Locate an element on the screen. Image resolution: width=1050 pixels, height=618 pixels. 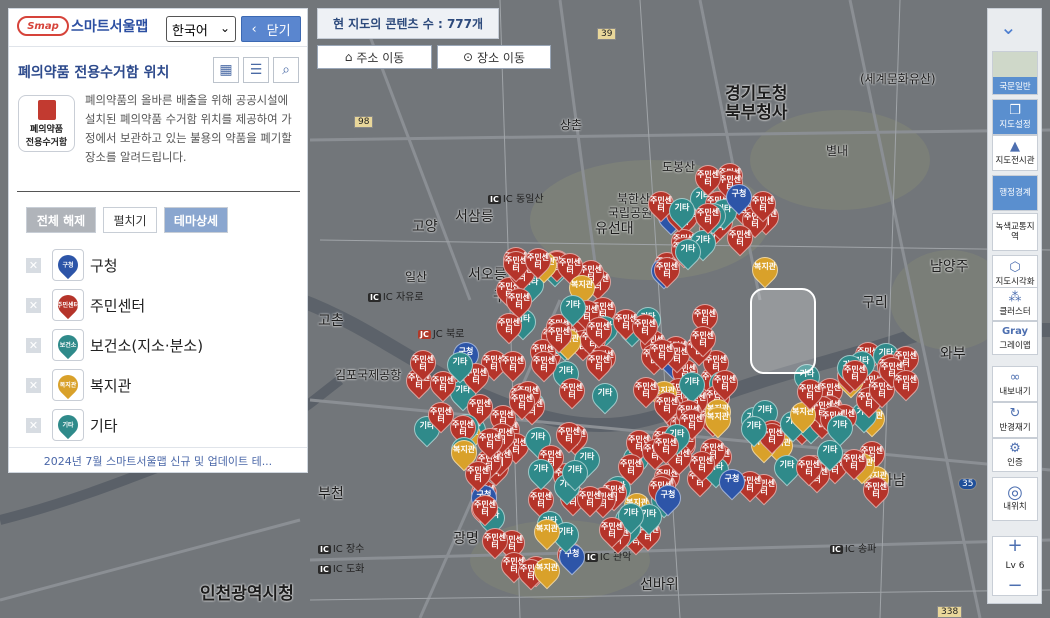
layers-icon: ❐ is located at coordinates (1015, 110).